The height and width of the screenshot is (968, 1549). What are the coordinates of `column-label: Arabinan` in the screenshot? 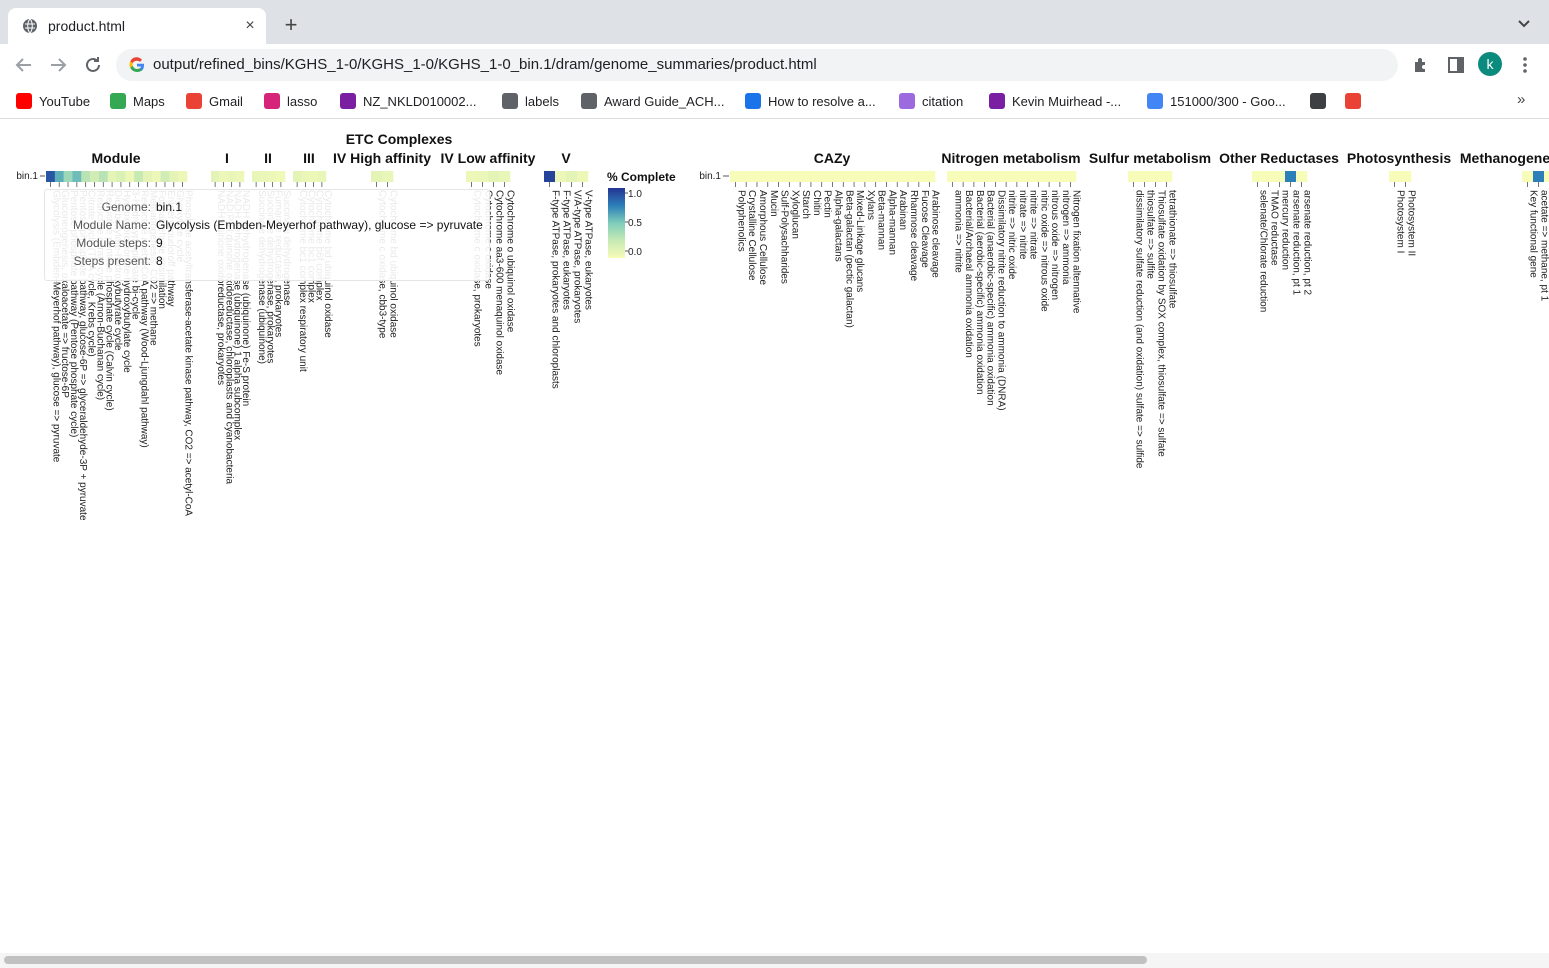 It's located at (902, 210).